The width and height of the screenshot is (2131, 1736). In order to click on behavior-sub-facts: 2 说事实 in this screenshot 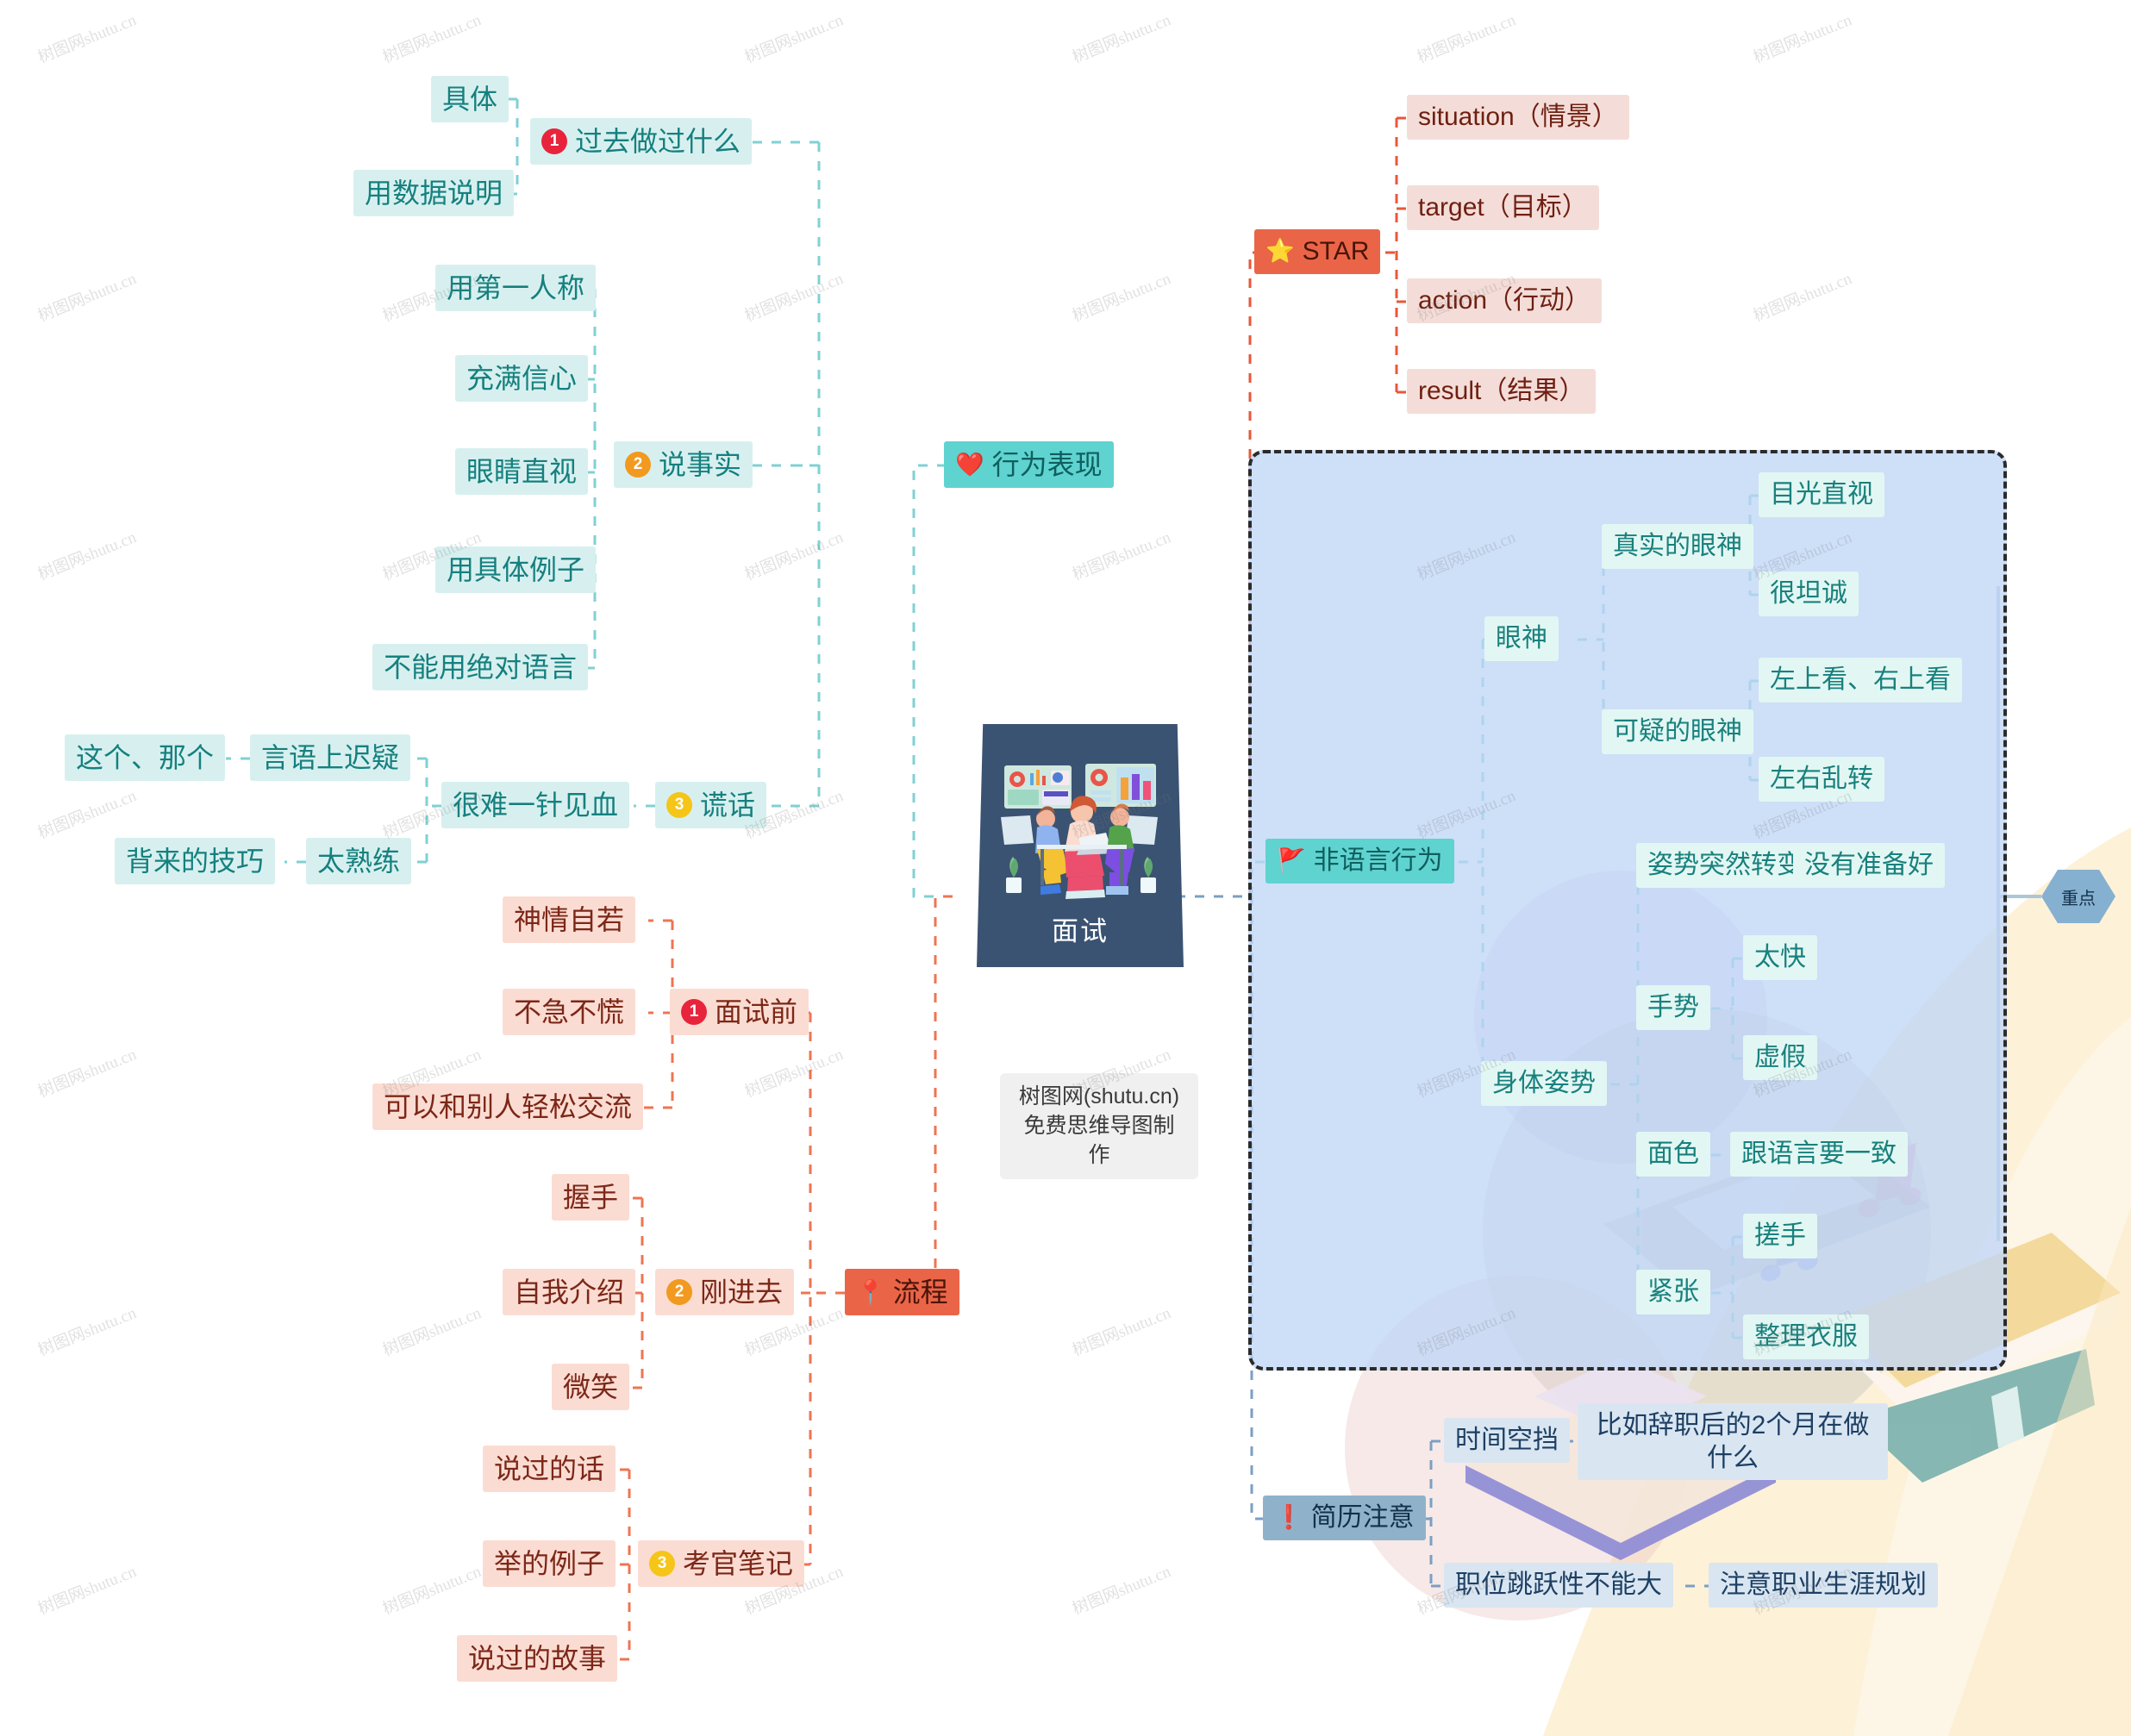, I will do `click(684, 464)`.